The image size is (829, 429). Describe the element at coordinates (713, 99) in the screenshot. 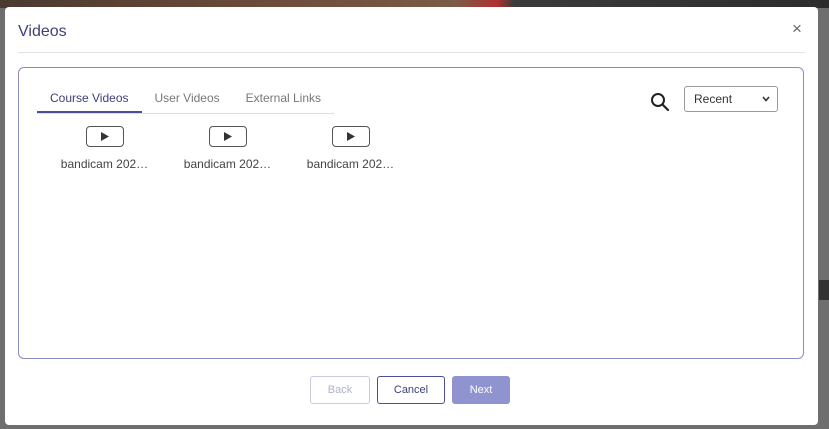

I see `sort-selected-value: Recent` at that location.